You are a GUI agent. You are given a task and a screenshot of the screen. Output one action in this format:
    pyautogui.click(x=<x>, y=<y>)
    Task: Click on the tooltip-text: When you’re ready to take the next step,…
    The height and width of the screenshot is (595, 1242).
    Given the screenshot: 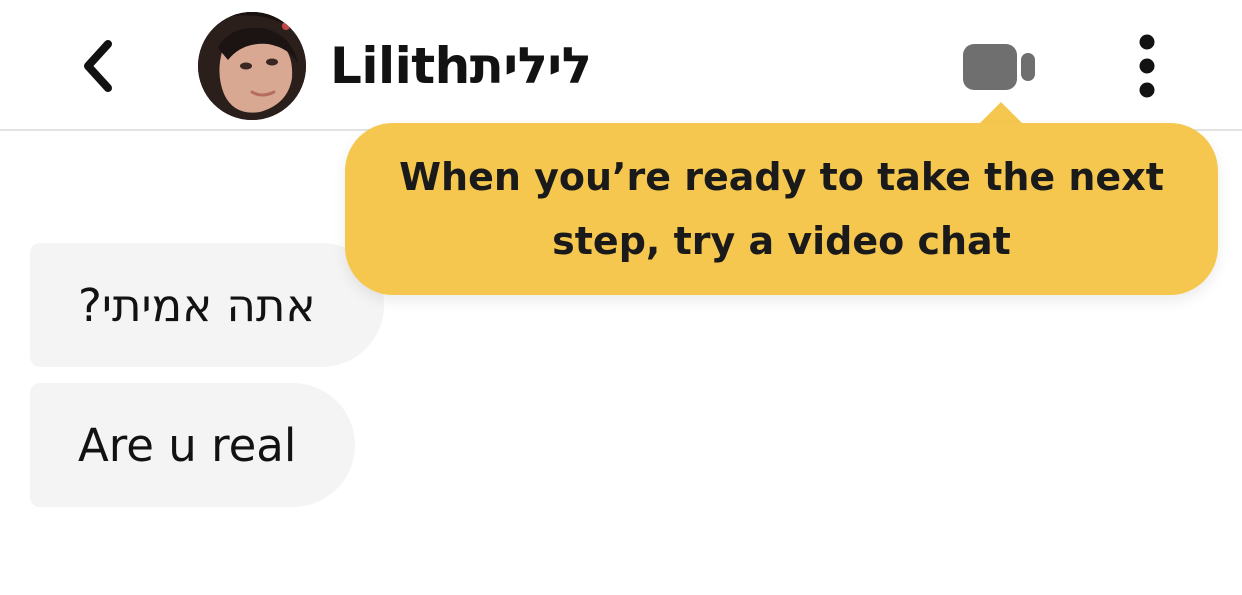 What is the action you would take?
    pyautogui.click(x=781, y=209)
    